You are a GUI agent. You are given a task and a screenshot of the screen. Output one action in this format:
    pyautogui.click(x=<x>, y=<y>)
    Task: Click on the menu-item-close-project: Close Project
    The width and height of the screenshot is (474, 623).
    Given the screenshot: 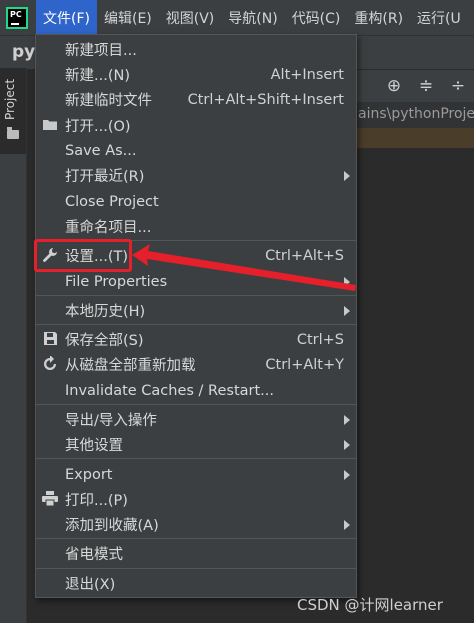 What is the action you would take?
    pyautogui.click(x=196, y=201)
    